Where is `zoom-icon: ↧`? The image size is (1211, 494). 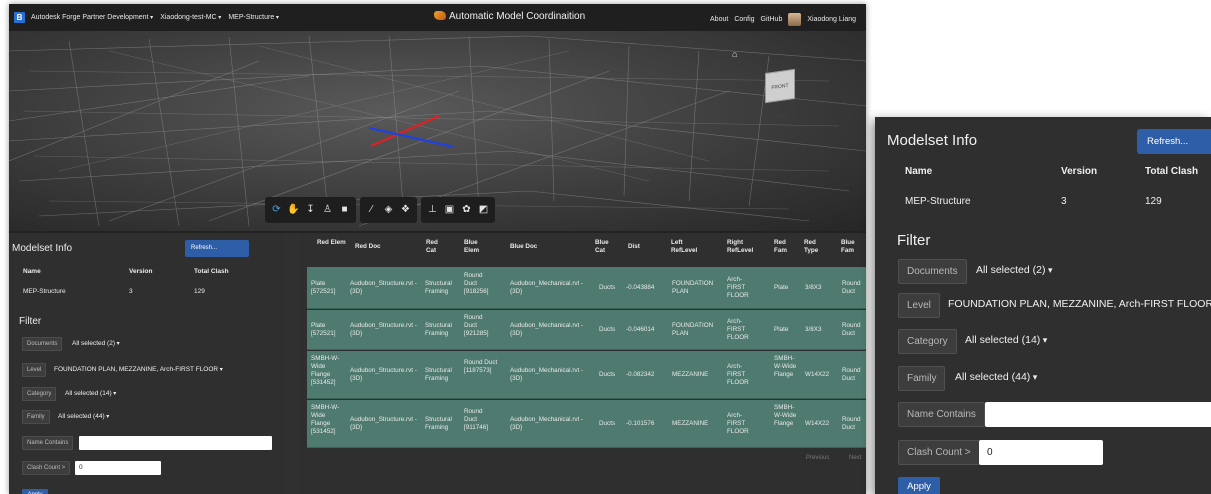 zoom-icon: ↧ is located at coordinates (310, 210).